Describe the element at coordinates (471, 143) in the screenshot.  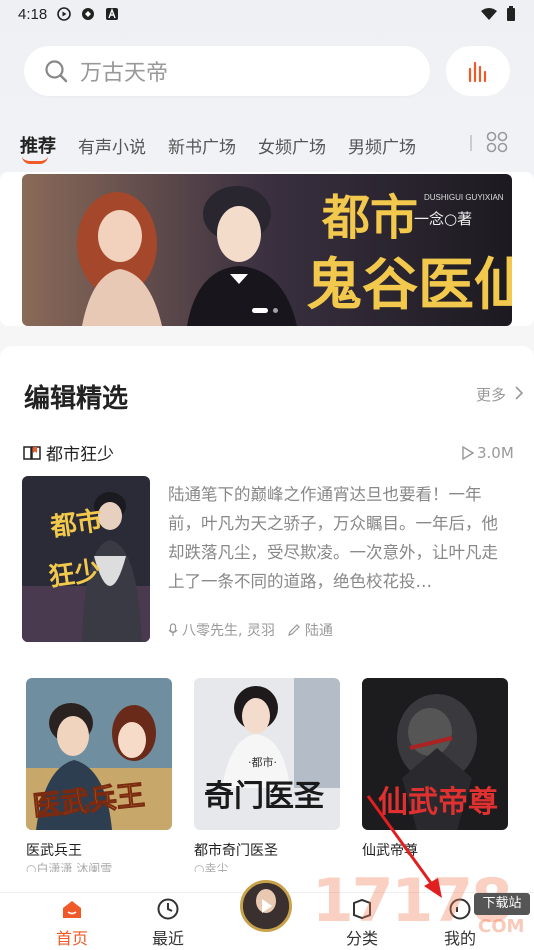
I see `tab-divider` at that location.